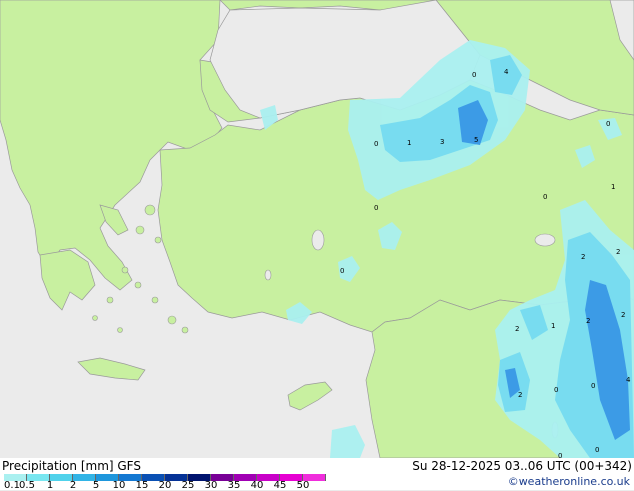 This screenshot has height=491, width=634. What do you see at coordinates (545, 240) in the screenshot?
I see `lake-van` at bounding box center [545, 240].